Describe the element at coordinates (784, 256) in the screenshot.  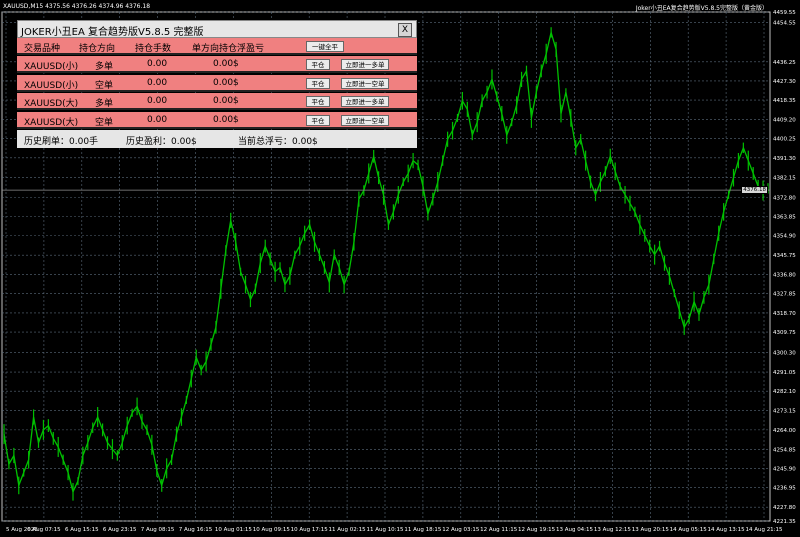
I see `y-tick-label: 4345.75` at that location.